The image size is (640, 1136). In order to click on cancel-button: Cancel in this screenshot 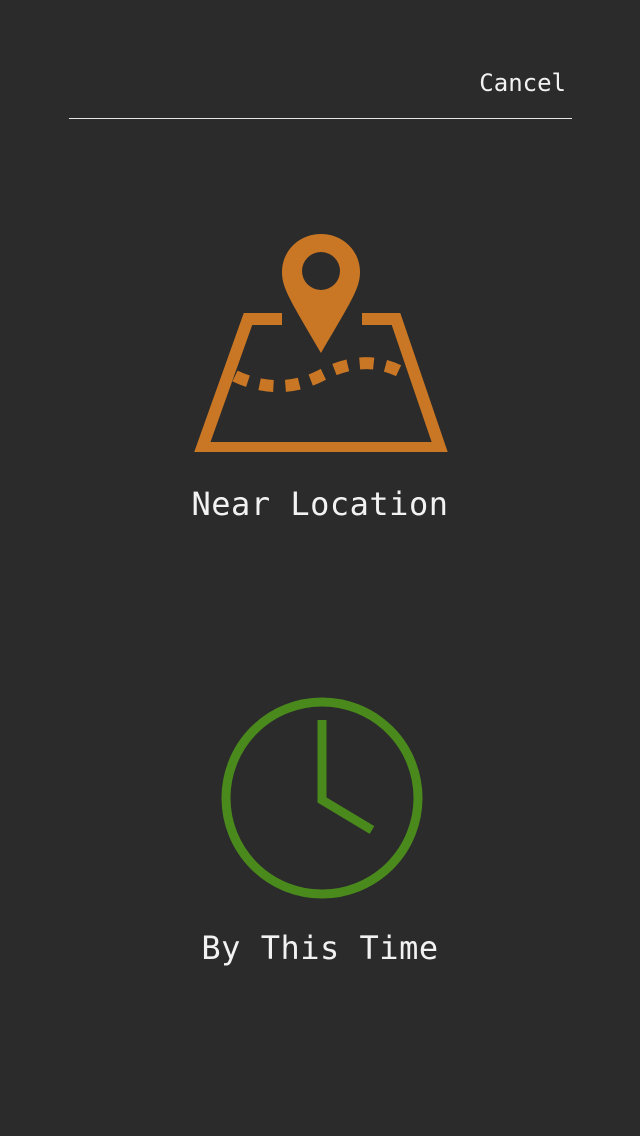, I will do `click(522, 83)`.